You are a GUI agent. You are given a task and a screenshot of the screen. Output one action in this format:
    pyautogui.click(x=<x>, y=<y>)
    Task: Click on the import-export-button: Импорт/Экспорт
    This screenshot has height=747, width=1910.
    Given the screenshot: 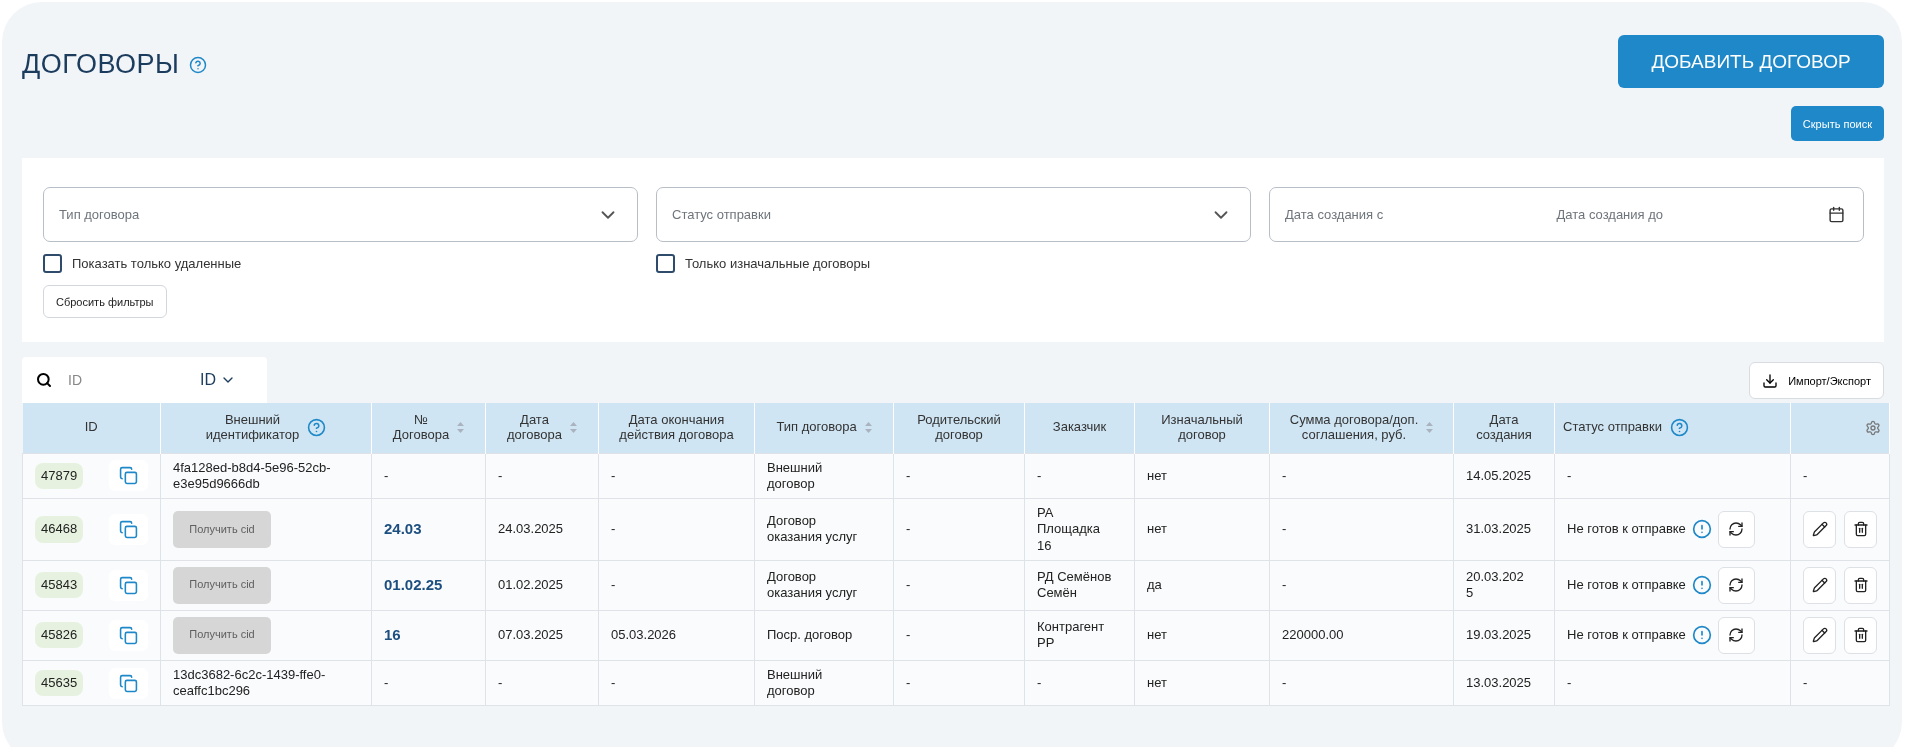 What is the action you would take?
    pyautogui.click(x=1816, y=380)
    